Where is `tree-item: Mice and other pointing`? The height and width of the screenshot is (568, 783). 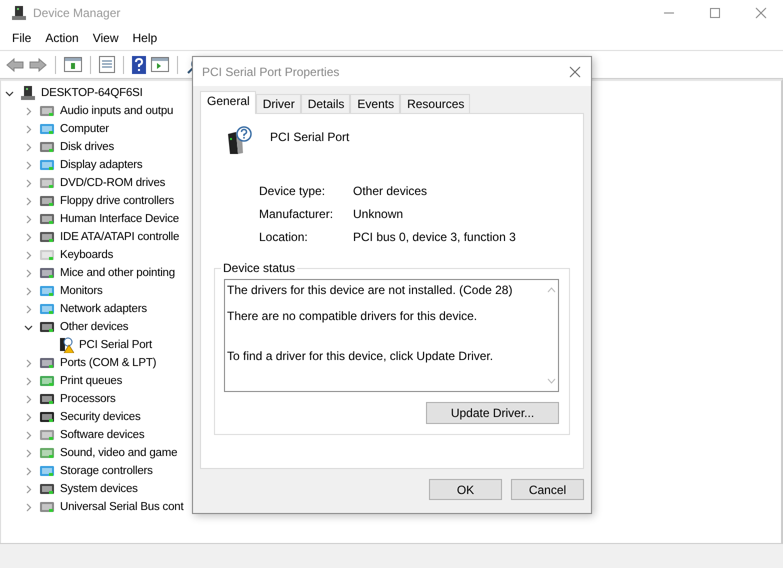
tree-item: Mice and other pointing is located at coordinates (117, 273).